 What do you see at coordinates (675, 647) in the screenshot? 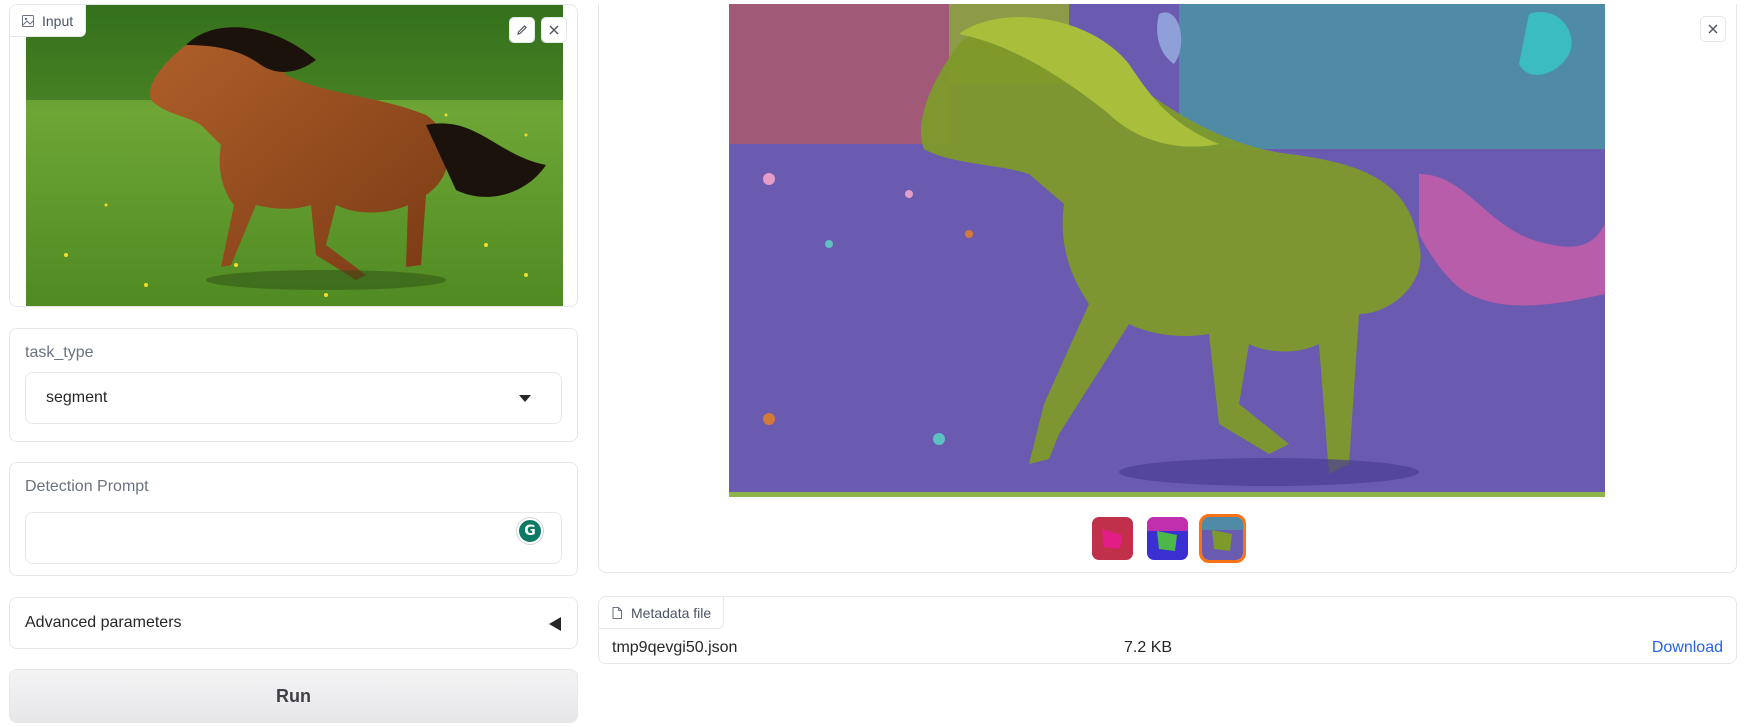
I see `file-name: tmp9qevgi50.json` at bounding box center [675, 647].